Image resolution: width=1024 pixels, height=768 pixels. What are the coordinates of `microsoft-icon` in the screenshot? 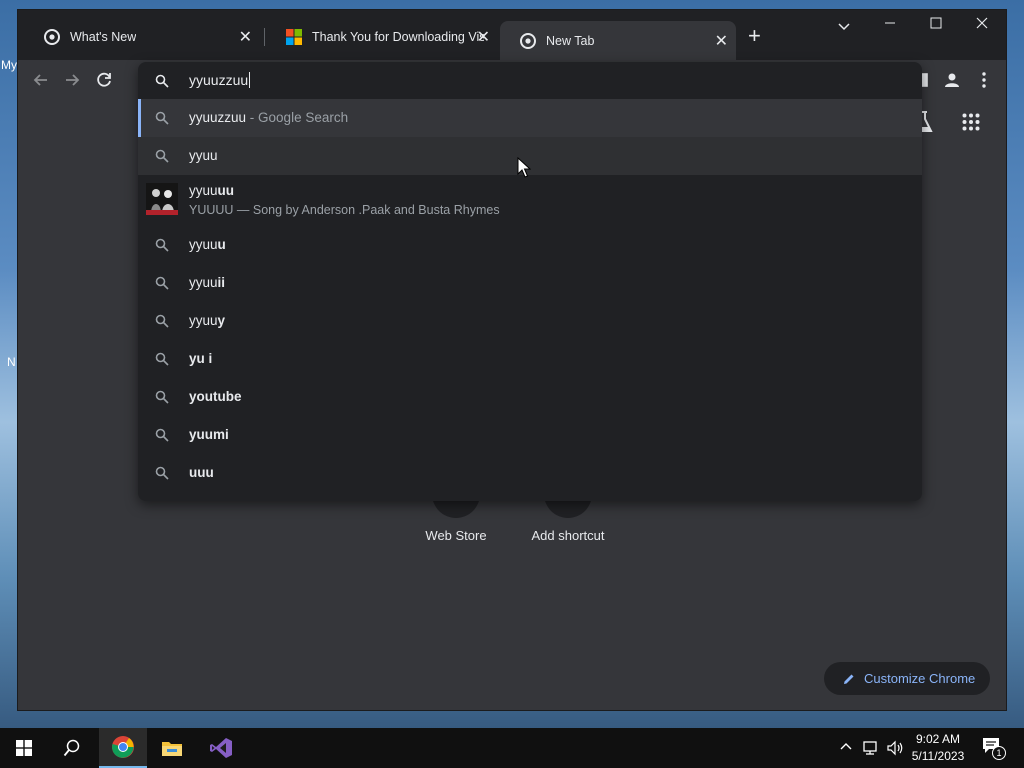 It's located at (294, 36).